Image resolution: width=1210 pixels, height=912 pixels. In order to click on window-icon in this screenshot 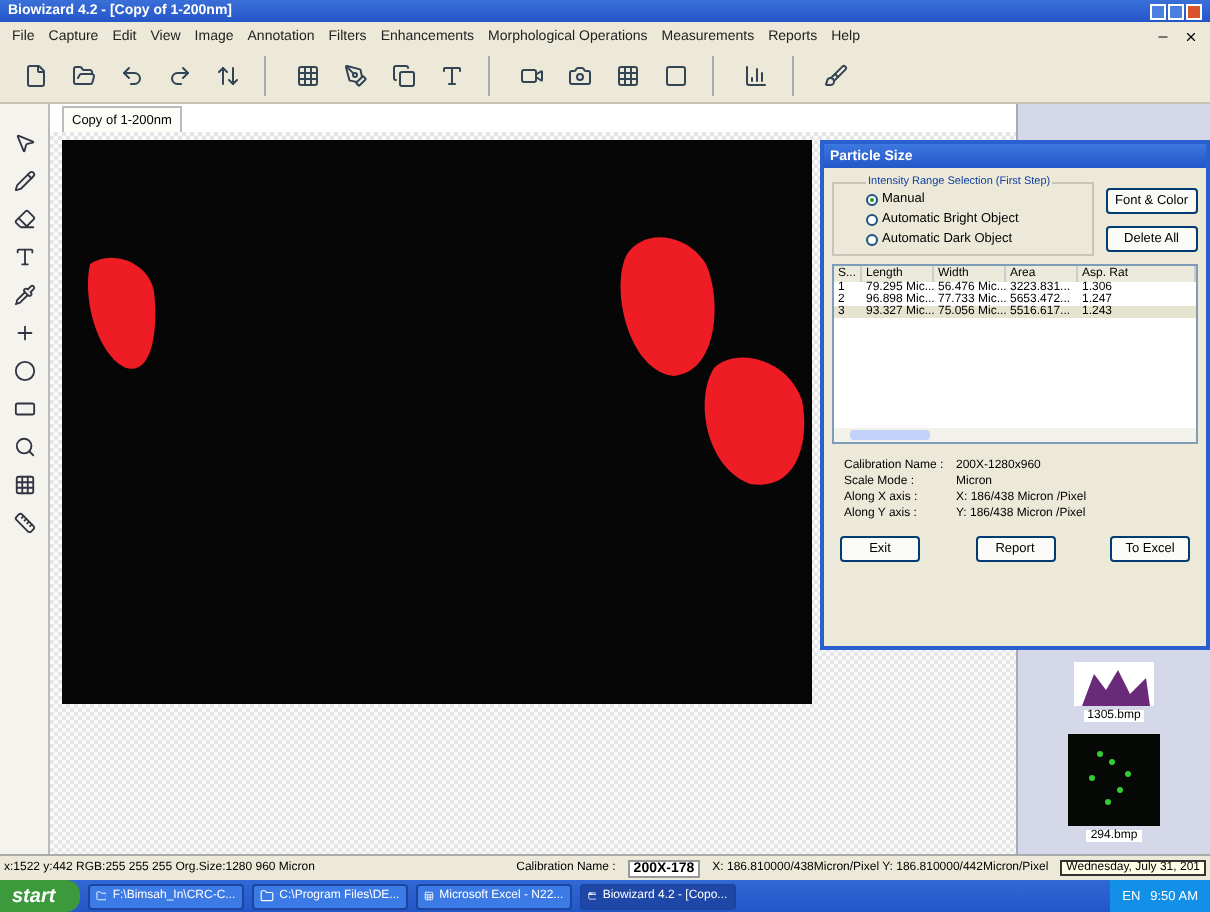, I will do `click(592, 896)`.